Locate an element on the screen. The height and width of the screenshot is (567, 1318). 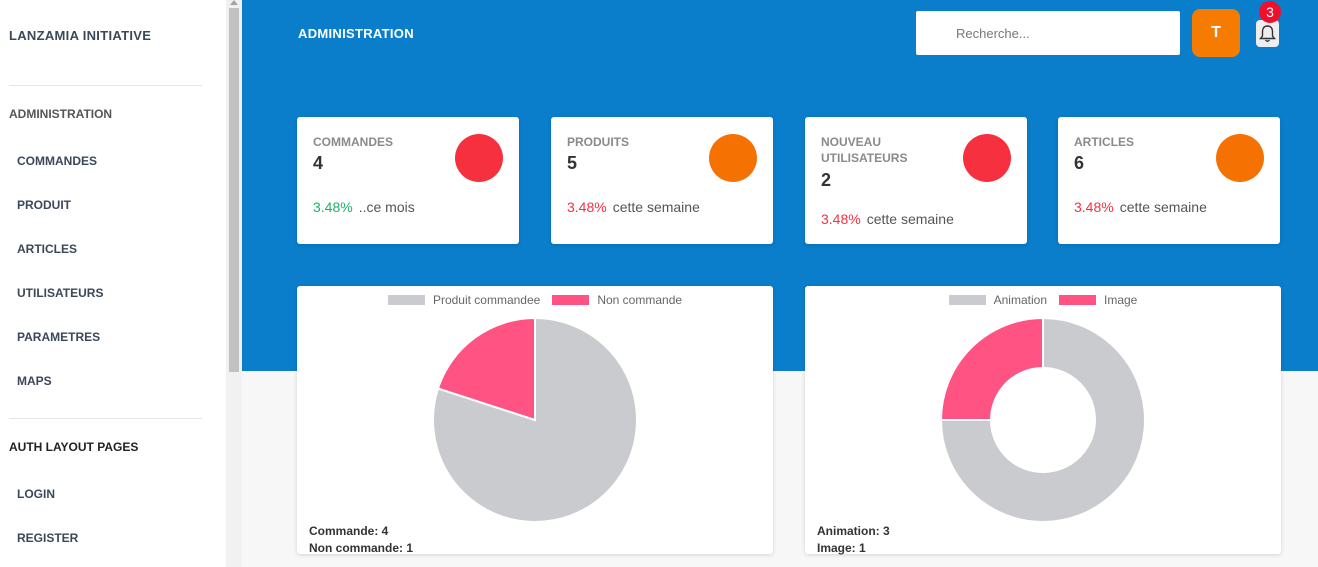
notifications-button is located at coordinates (1267, 33).